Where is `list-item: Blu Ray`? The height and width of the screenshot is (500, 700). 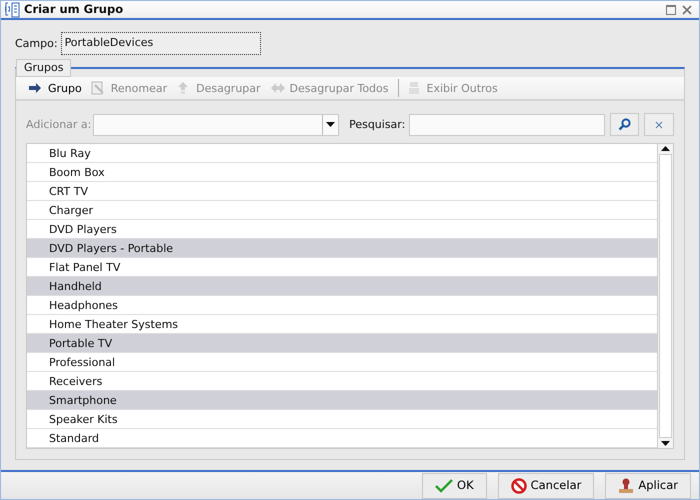
list-item: Blu Ray is located at coordinates (342, 154).